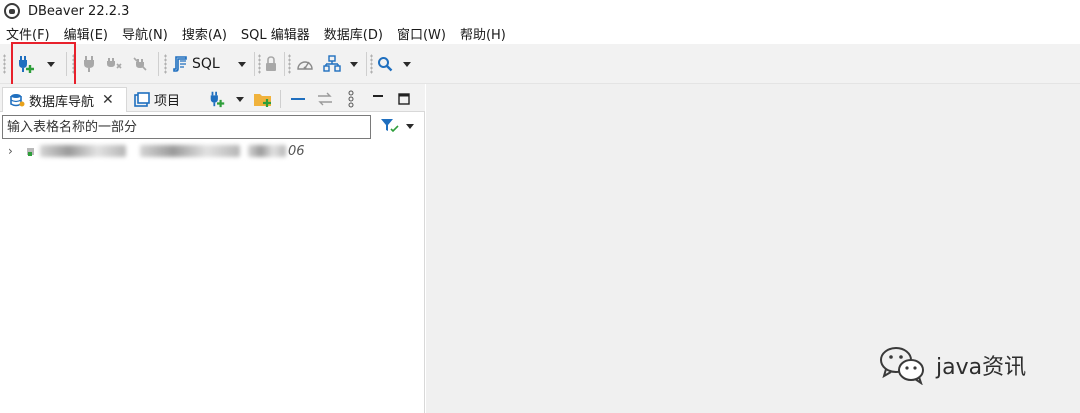 Image resolution: width=1080 pixels, height=413 pixels. I want to click on panel-new-connection-button, so click(217, 99).